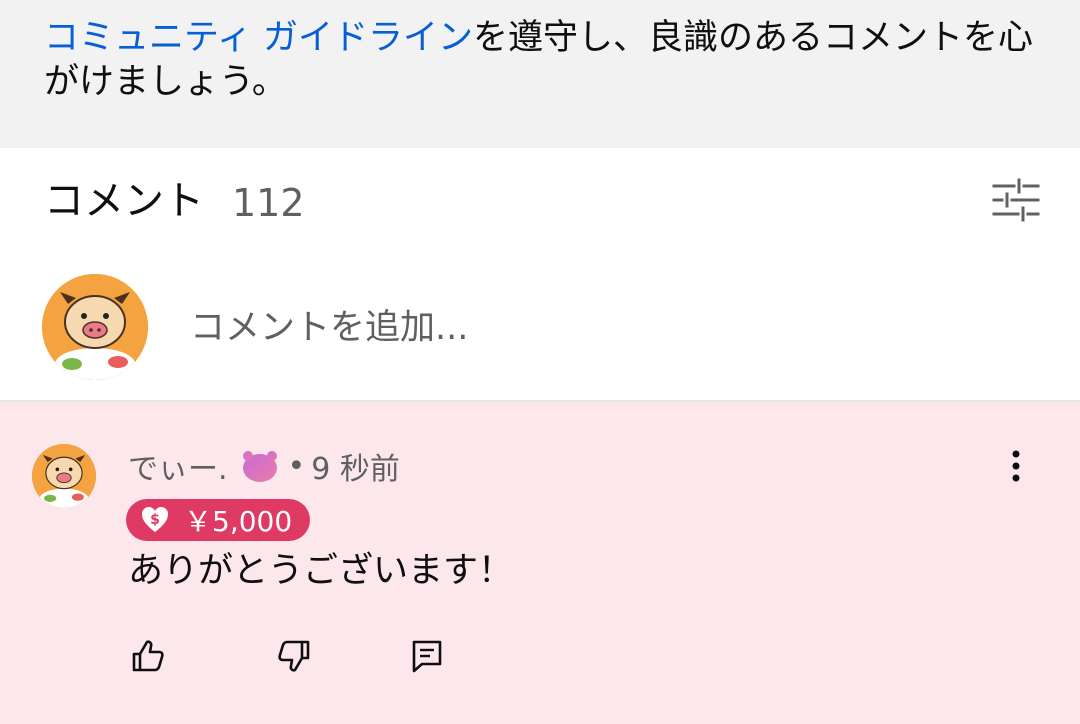  I want to click on reply-button, so click(428, 656).